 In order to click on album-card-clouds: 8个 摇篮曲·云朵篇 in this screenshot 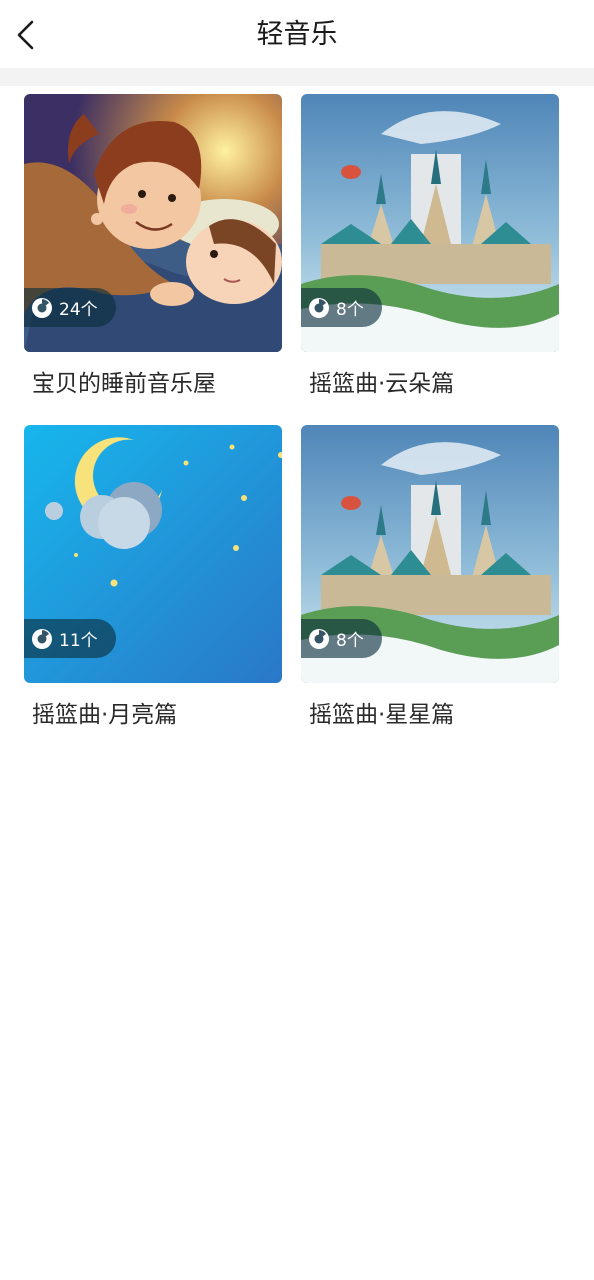, I will do `click(430, 245)`.